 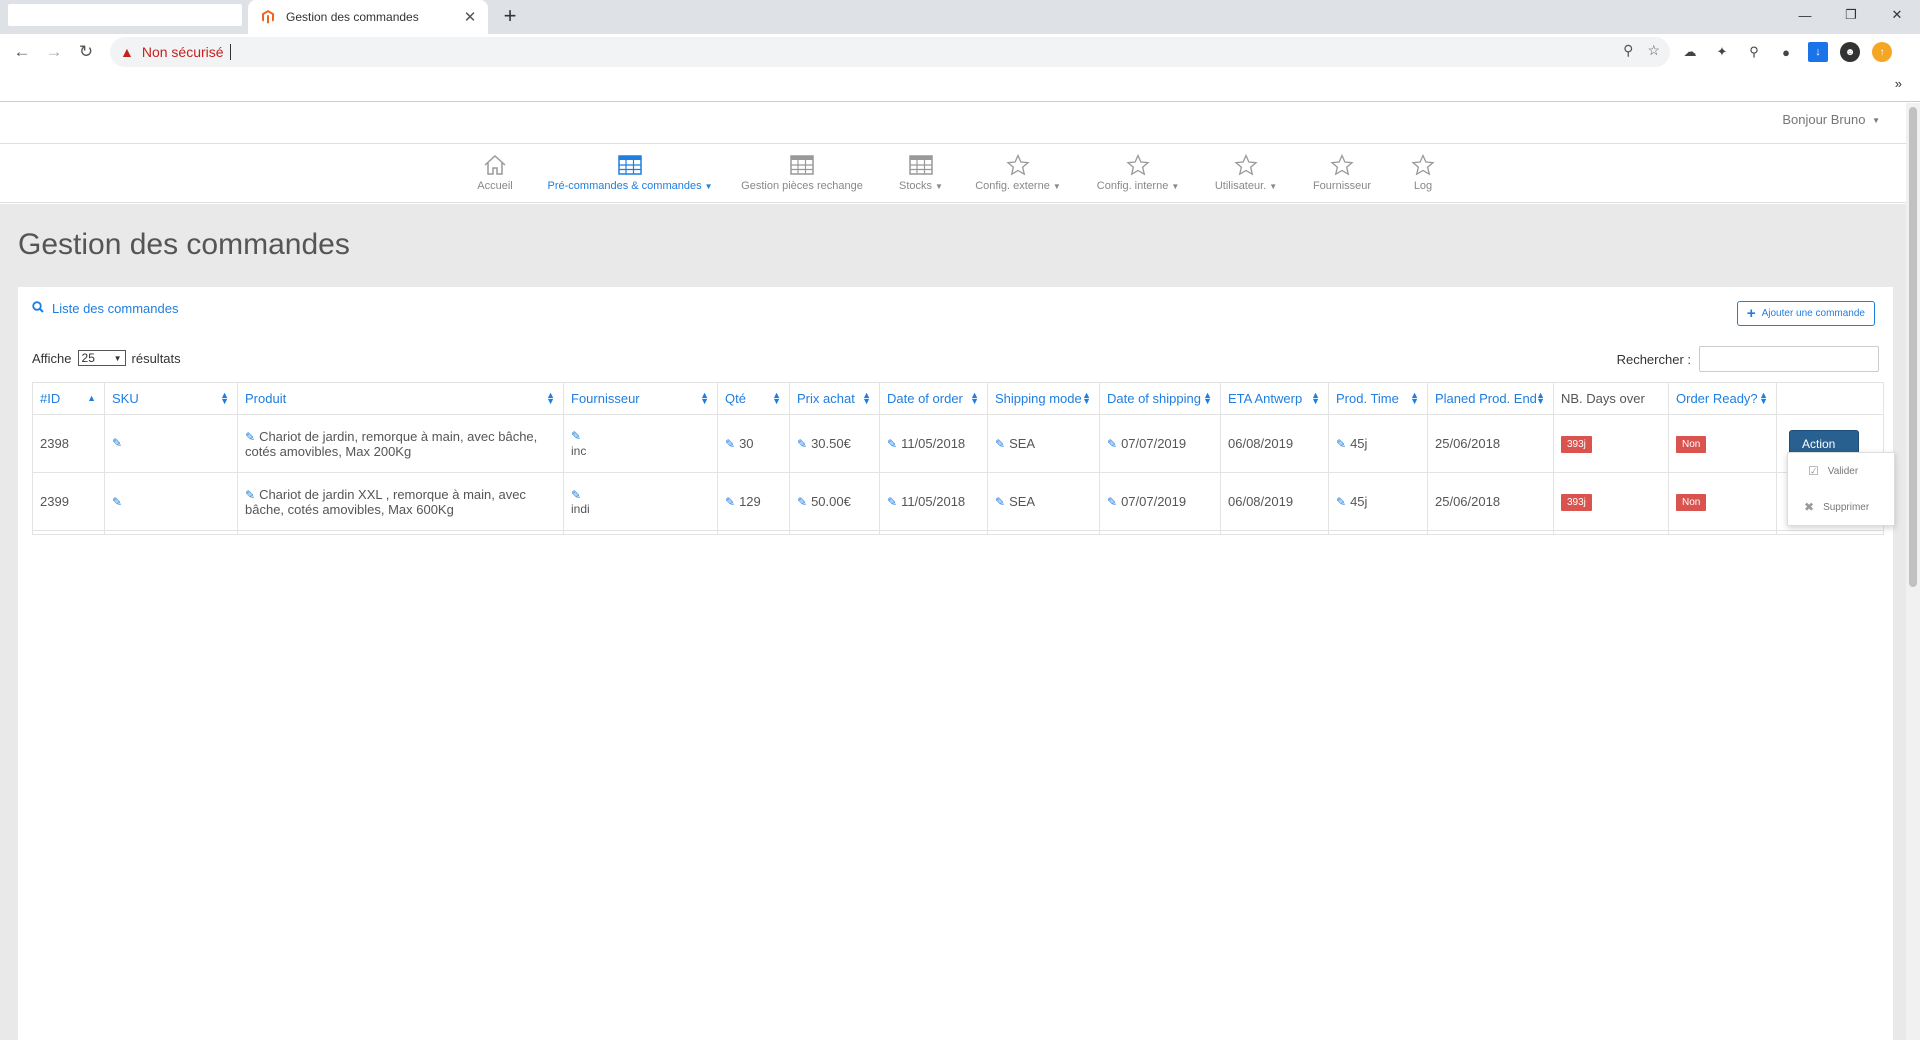 I want to click on add-order-button: + Ajouter une commande, so click(x=1805, y=313).